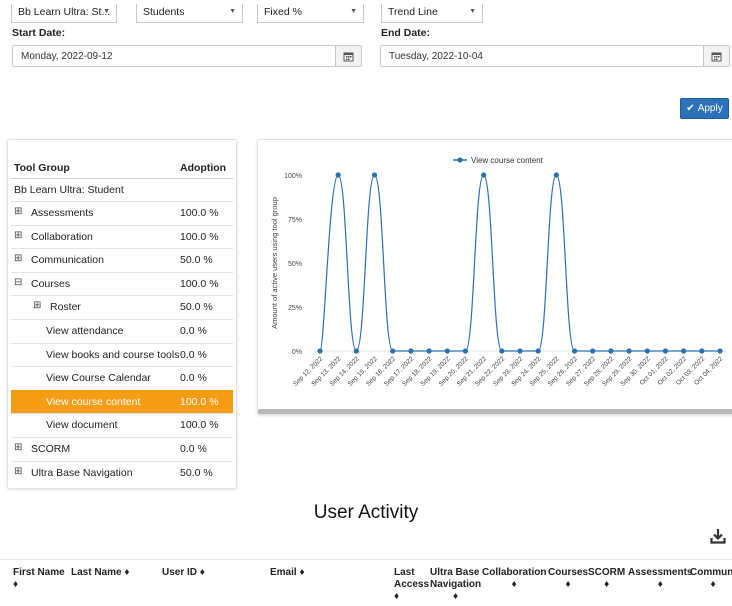 This screenshot has width=732, height=606. What do you see at coordinates (432, 13) in the screenshot?
I see `chart-type-select: Trend Line ▼` at bounding box center [432, 13].